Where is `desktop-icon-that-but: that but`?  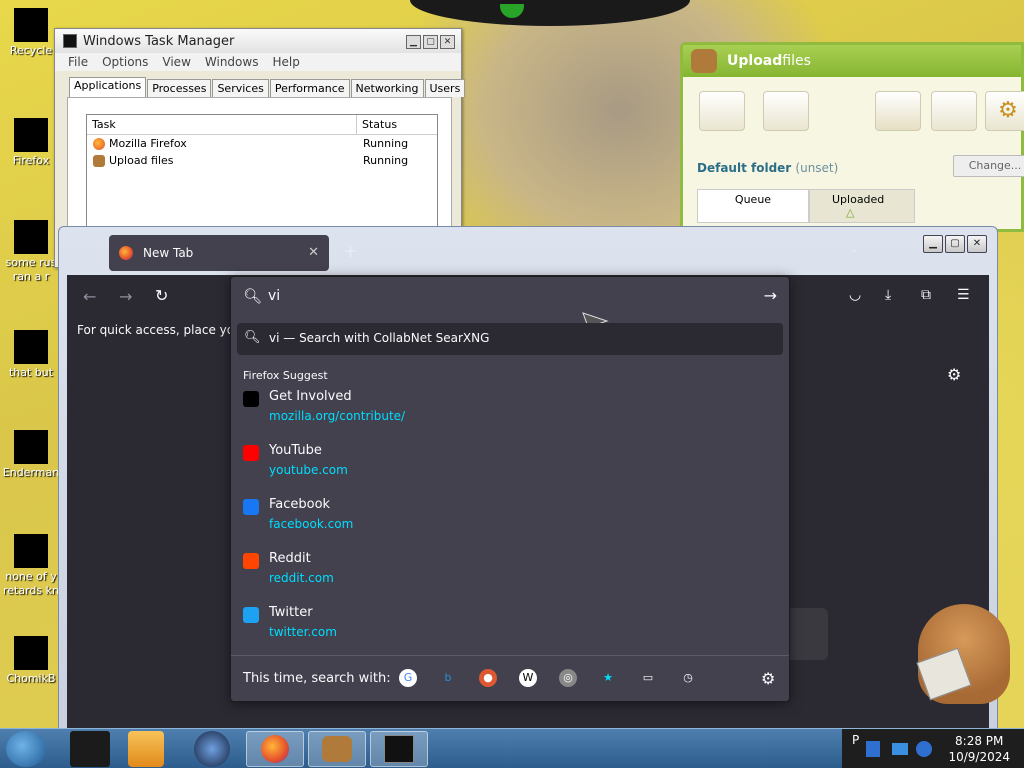
desktop-icon-that-but: that but is located at coordinates (31, 355).